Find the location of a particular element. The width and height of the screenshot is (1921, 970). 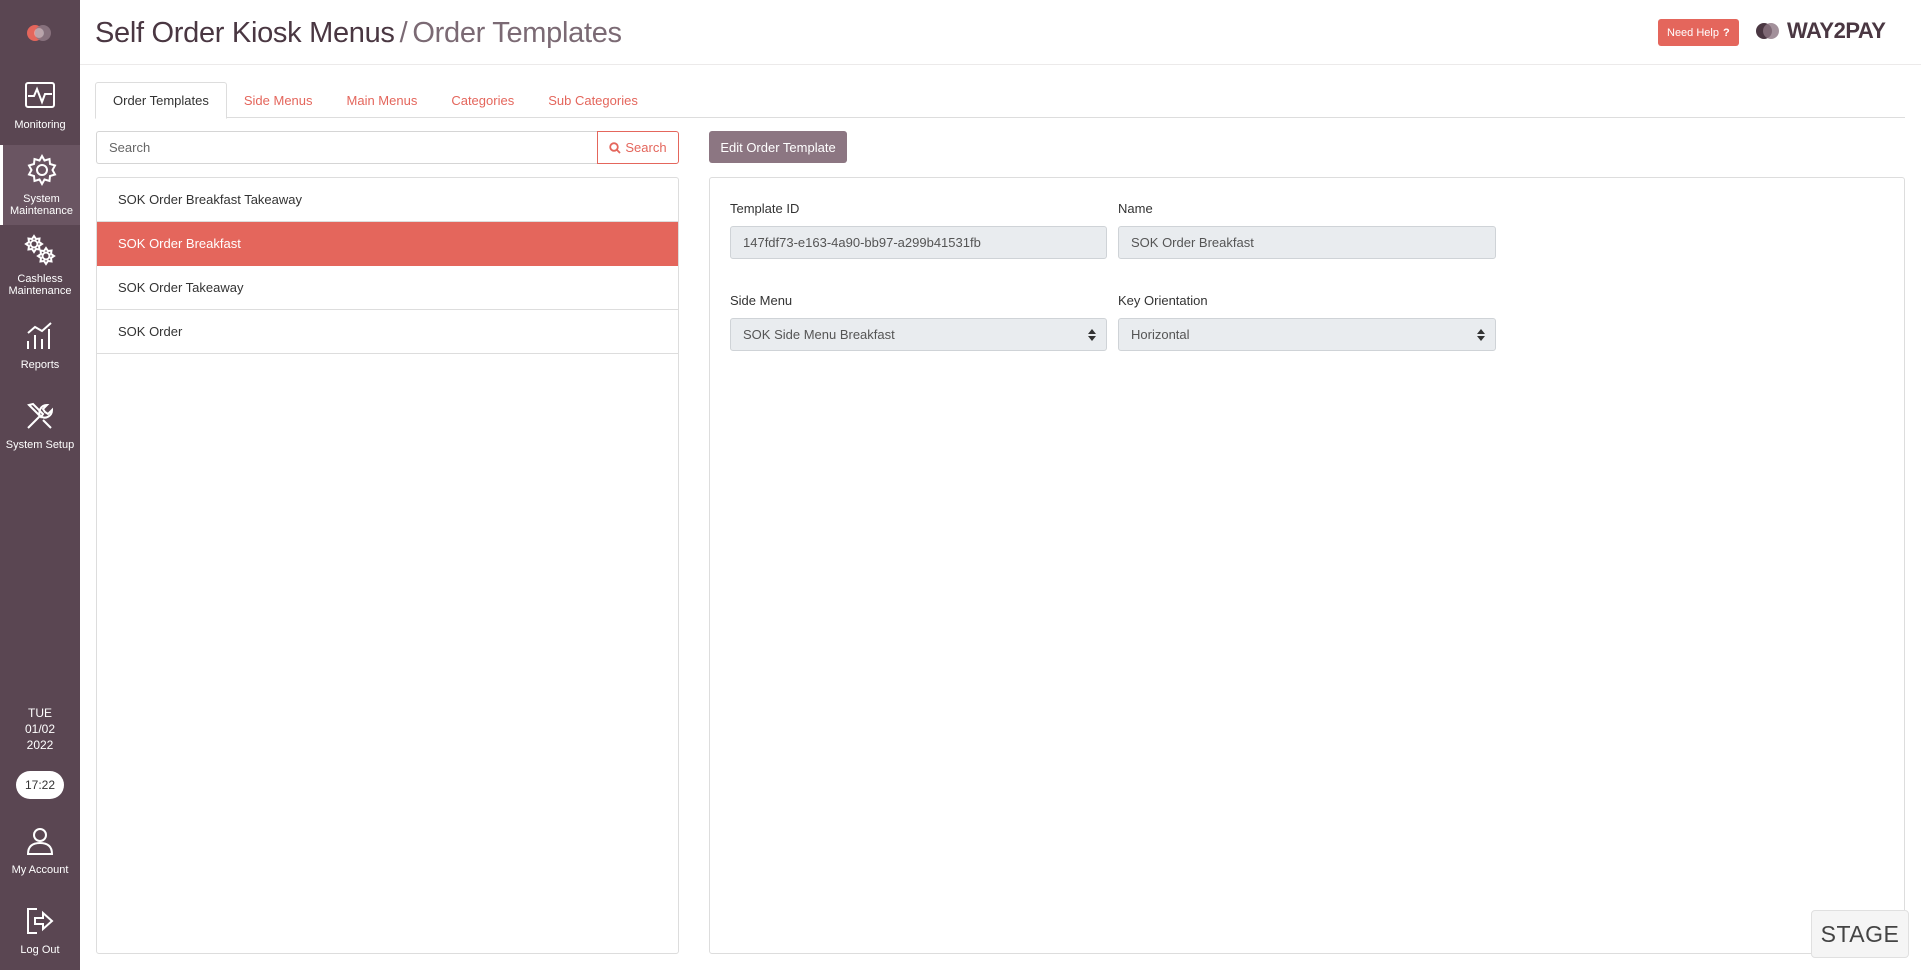

tools-icon is located at coordinates (40, 415).